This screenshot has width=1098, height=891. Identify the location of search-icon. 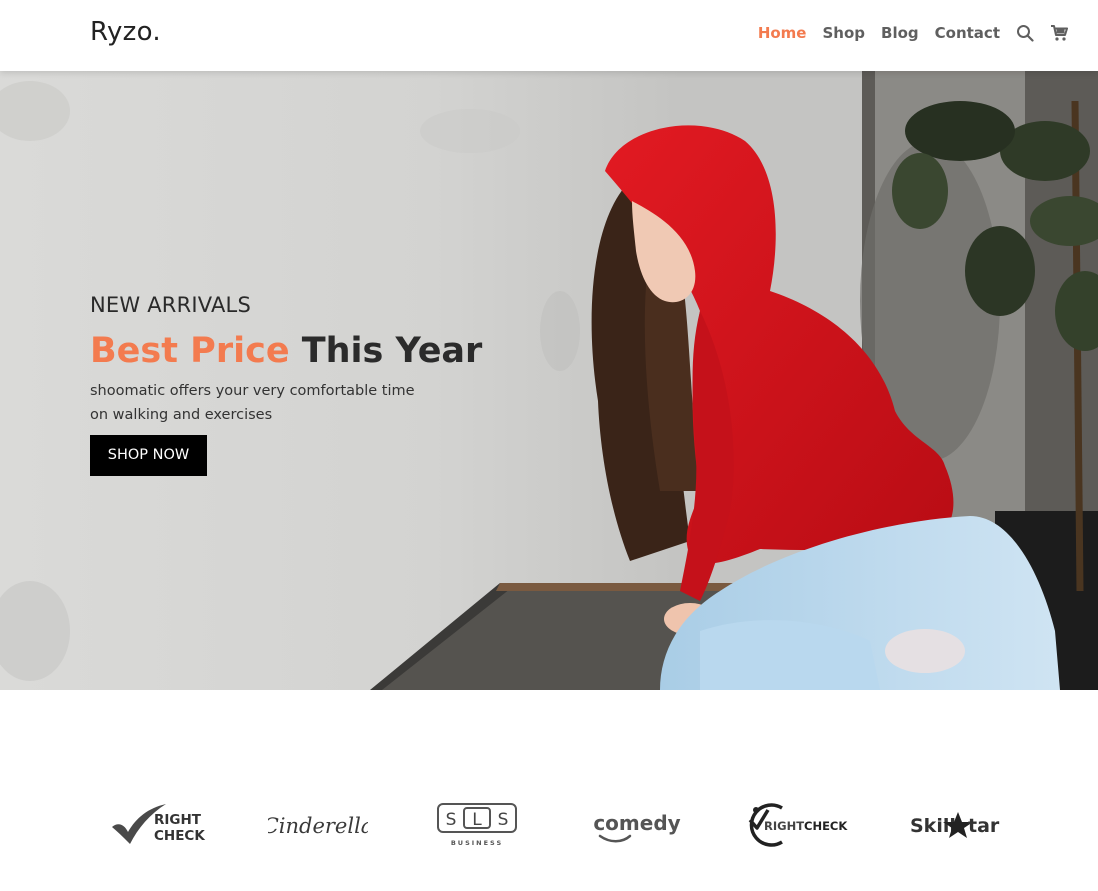
(1025, 33).